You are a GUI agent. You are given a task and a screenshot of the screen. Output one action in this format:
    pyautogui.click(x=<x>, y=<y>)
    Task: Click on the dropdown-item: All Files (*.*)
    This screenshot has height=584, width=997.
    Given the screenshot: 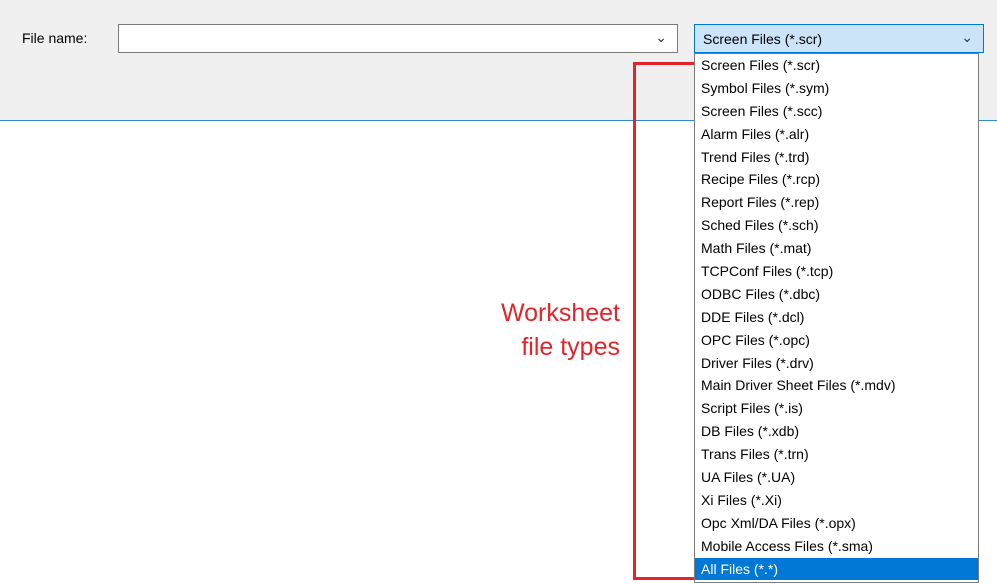 What is the action you would take?
    pyautogui.click(x=836, y=569)
    